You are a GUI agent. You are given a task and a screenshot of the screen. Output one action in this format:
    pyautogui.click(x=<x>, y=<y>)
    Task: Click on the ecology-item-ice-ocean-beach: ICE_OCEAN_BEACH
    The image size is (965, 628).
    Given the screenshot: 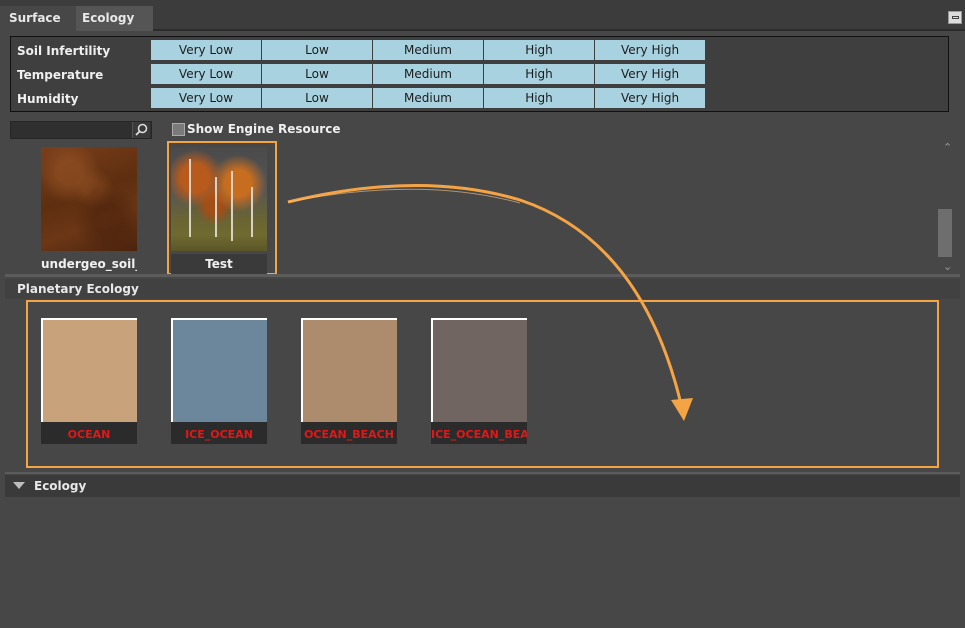 What is the action you would take?
    pyautogui.click(x=479, y=381)
    